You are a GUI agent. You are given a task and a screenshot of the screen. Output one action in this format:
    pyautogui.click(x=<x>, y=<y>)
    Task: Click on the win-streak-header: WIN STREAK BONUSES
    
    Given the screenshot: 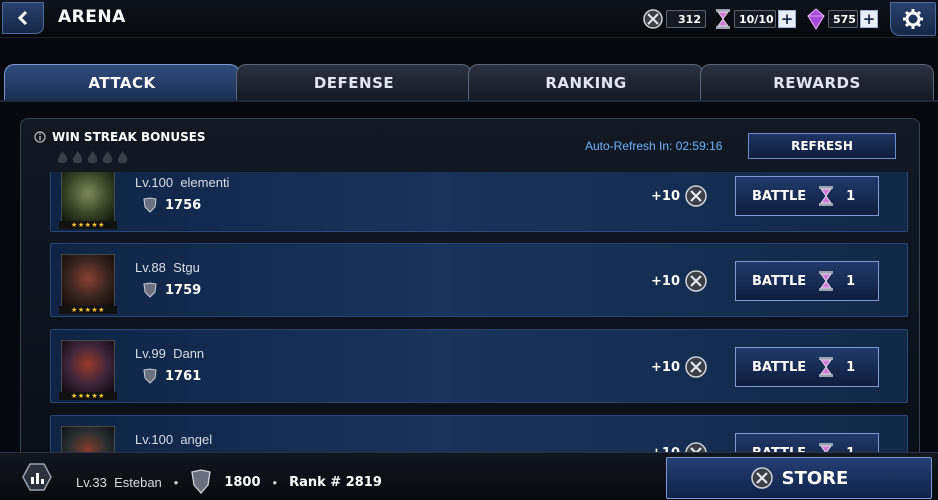 What is the action you would take?
    pyautogui.click(x=120, y=137)
    